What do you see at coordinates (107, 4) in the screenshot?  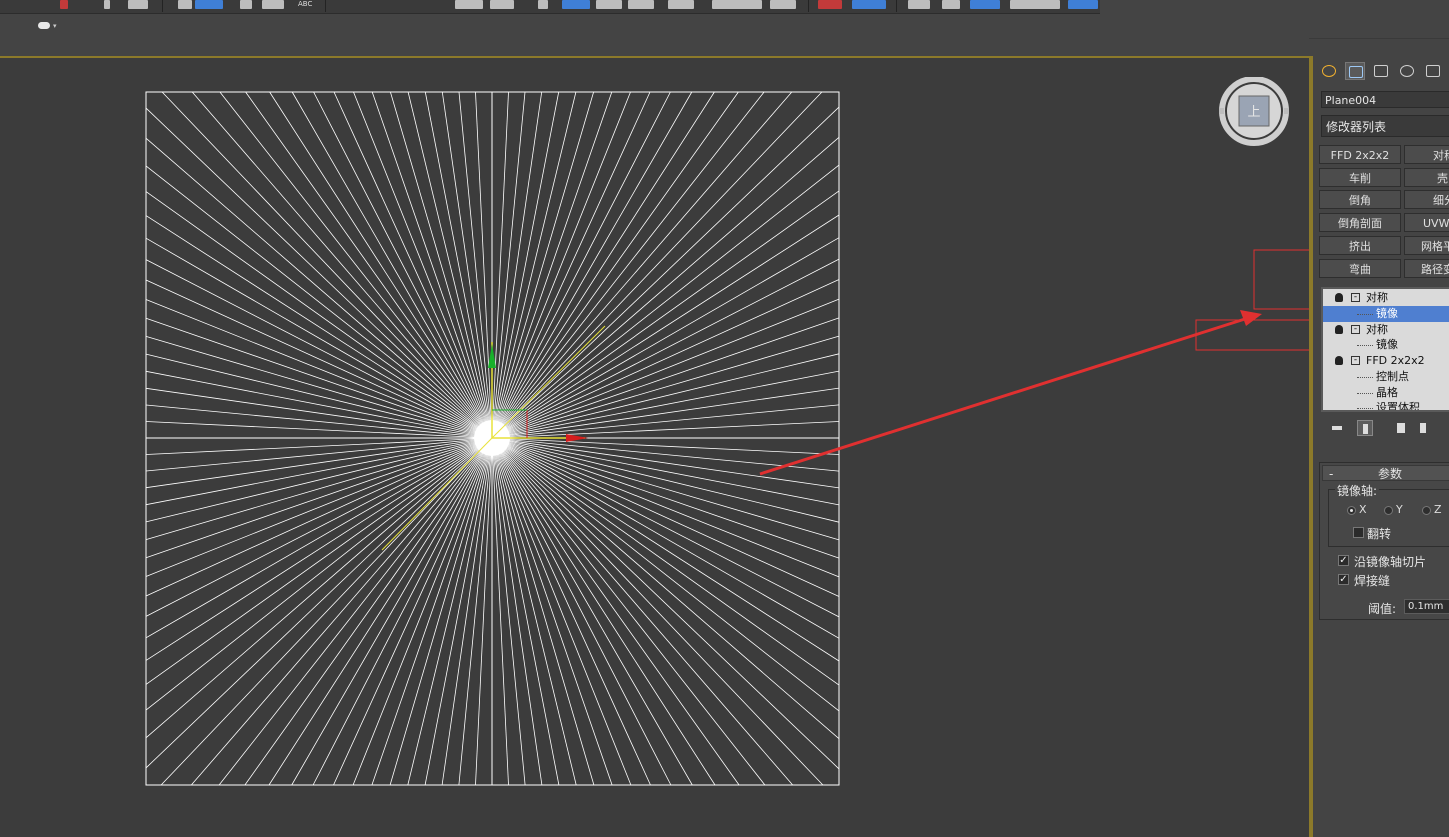 I see `select-icon` at bounding box center [107, 4].